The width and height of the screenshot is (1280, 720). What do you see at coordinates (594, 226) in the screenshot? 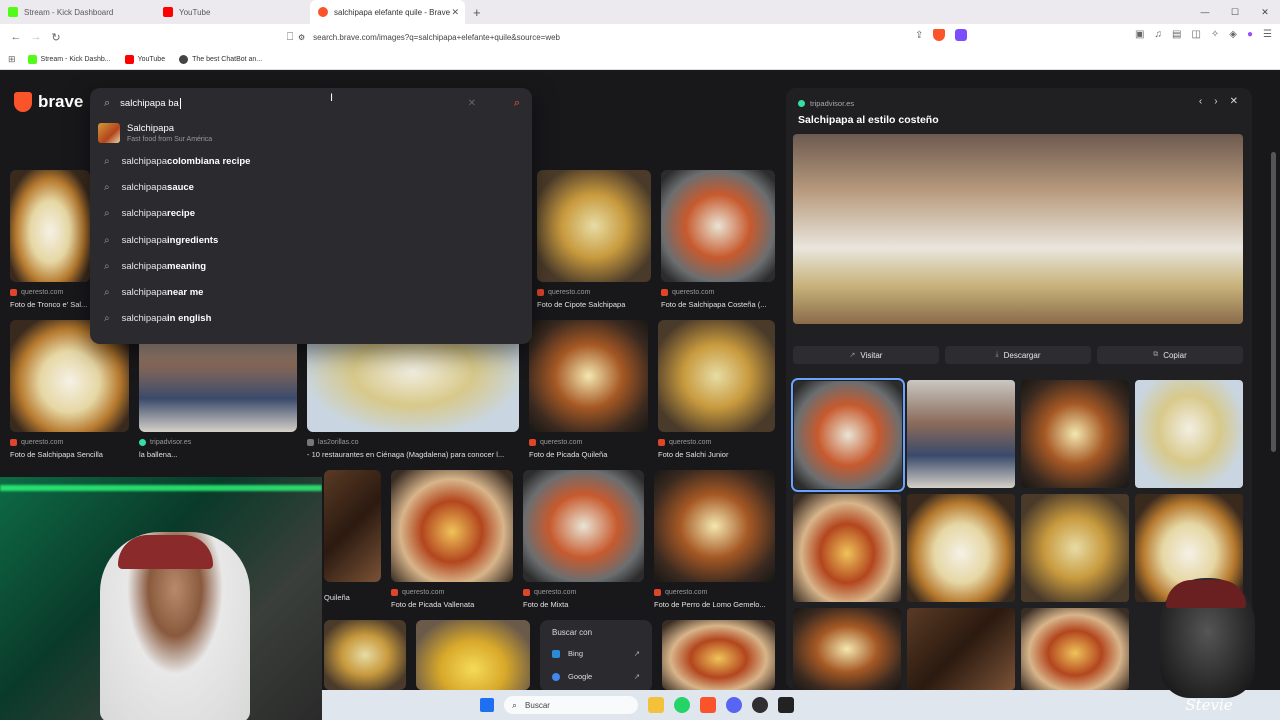
I see `result-thumbnail` at bounding box center [594, 226].